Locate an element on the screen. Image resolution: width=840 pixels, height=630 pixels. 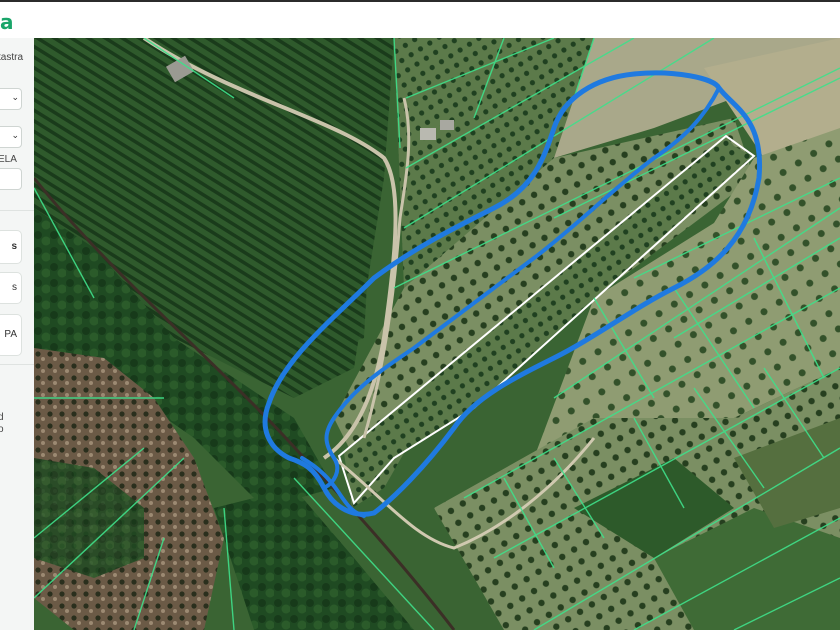
sidebar-option-card-2: s is located at coordinates (11, 288).